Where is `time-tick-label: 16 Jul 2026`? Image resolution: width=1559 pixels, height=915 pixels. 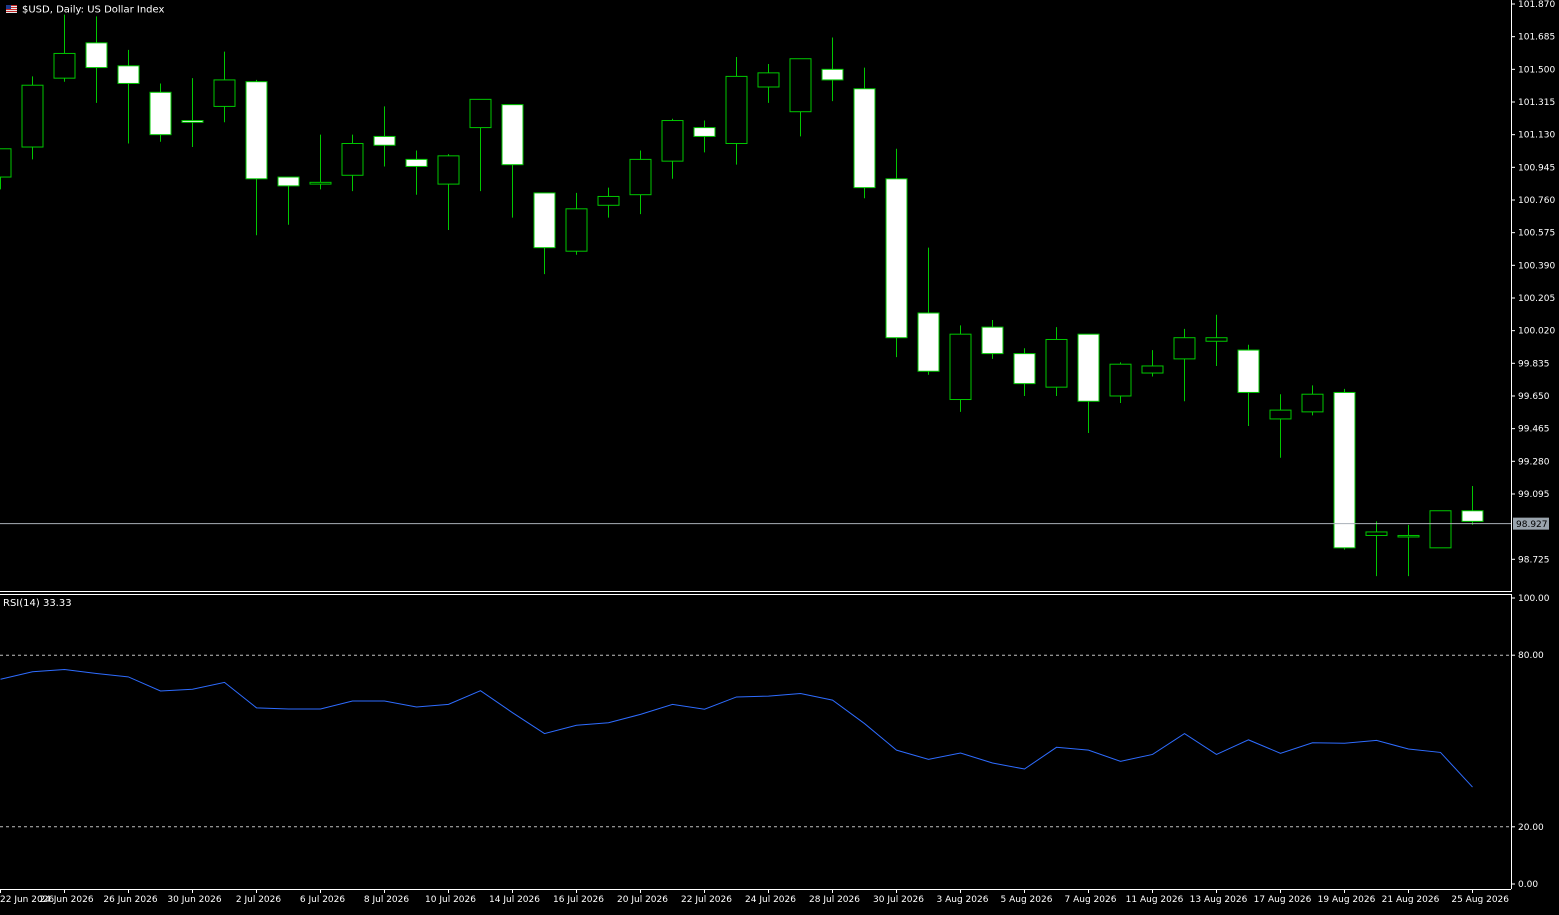 time-tick-label: 16 Jul 2026 is located at coordinates (578, 900).